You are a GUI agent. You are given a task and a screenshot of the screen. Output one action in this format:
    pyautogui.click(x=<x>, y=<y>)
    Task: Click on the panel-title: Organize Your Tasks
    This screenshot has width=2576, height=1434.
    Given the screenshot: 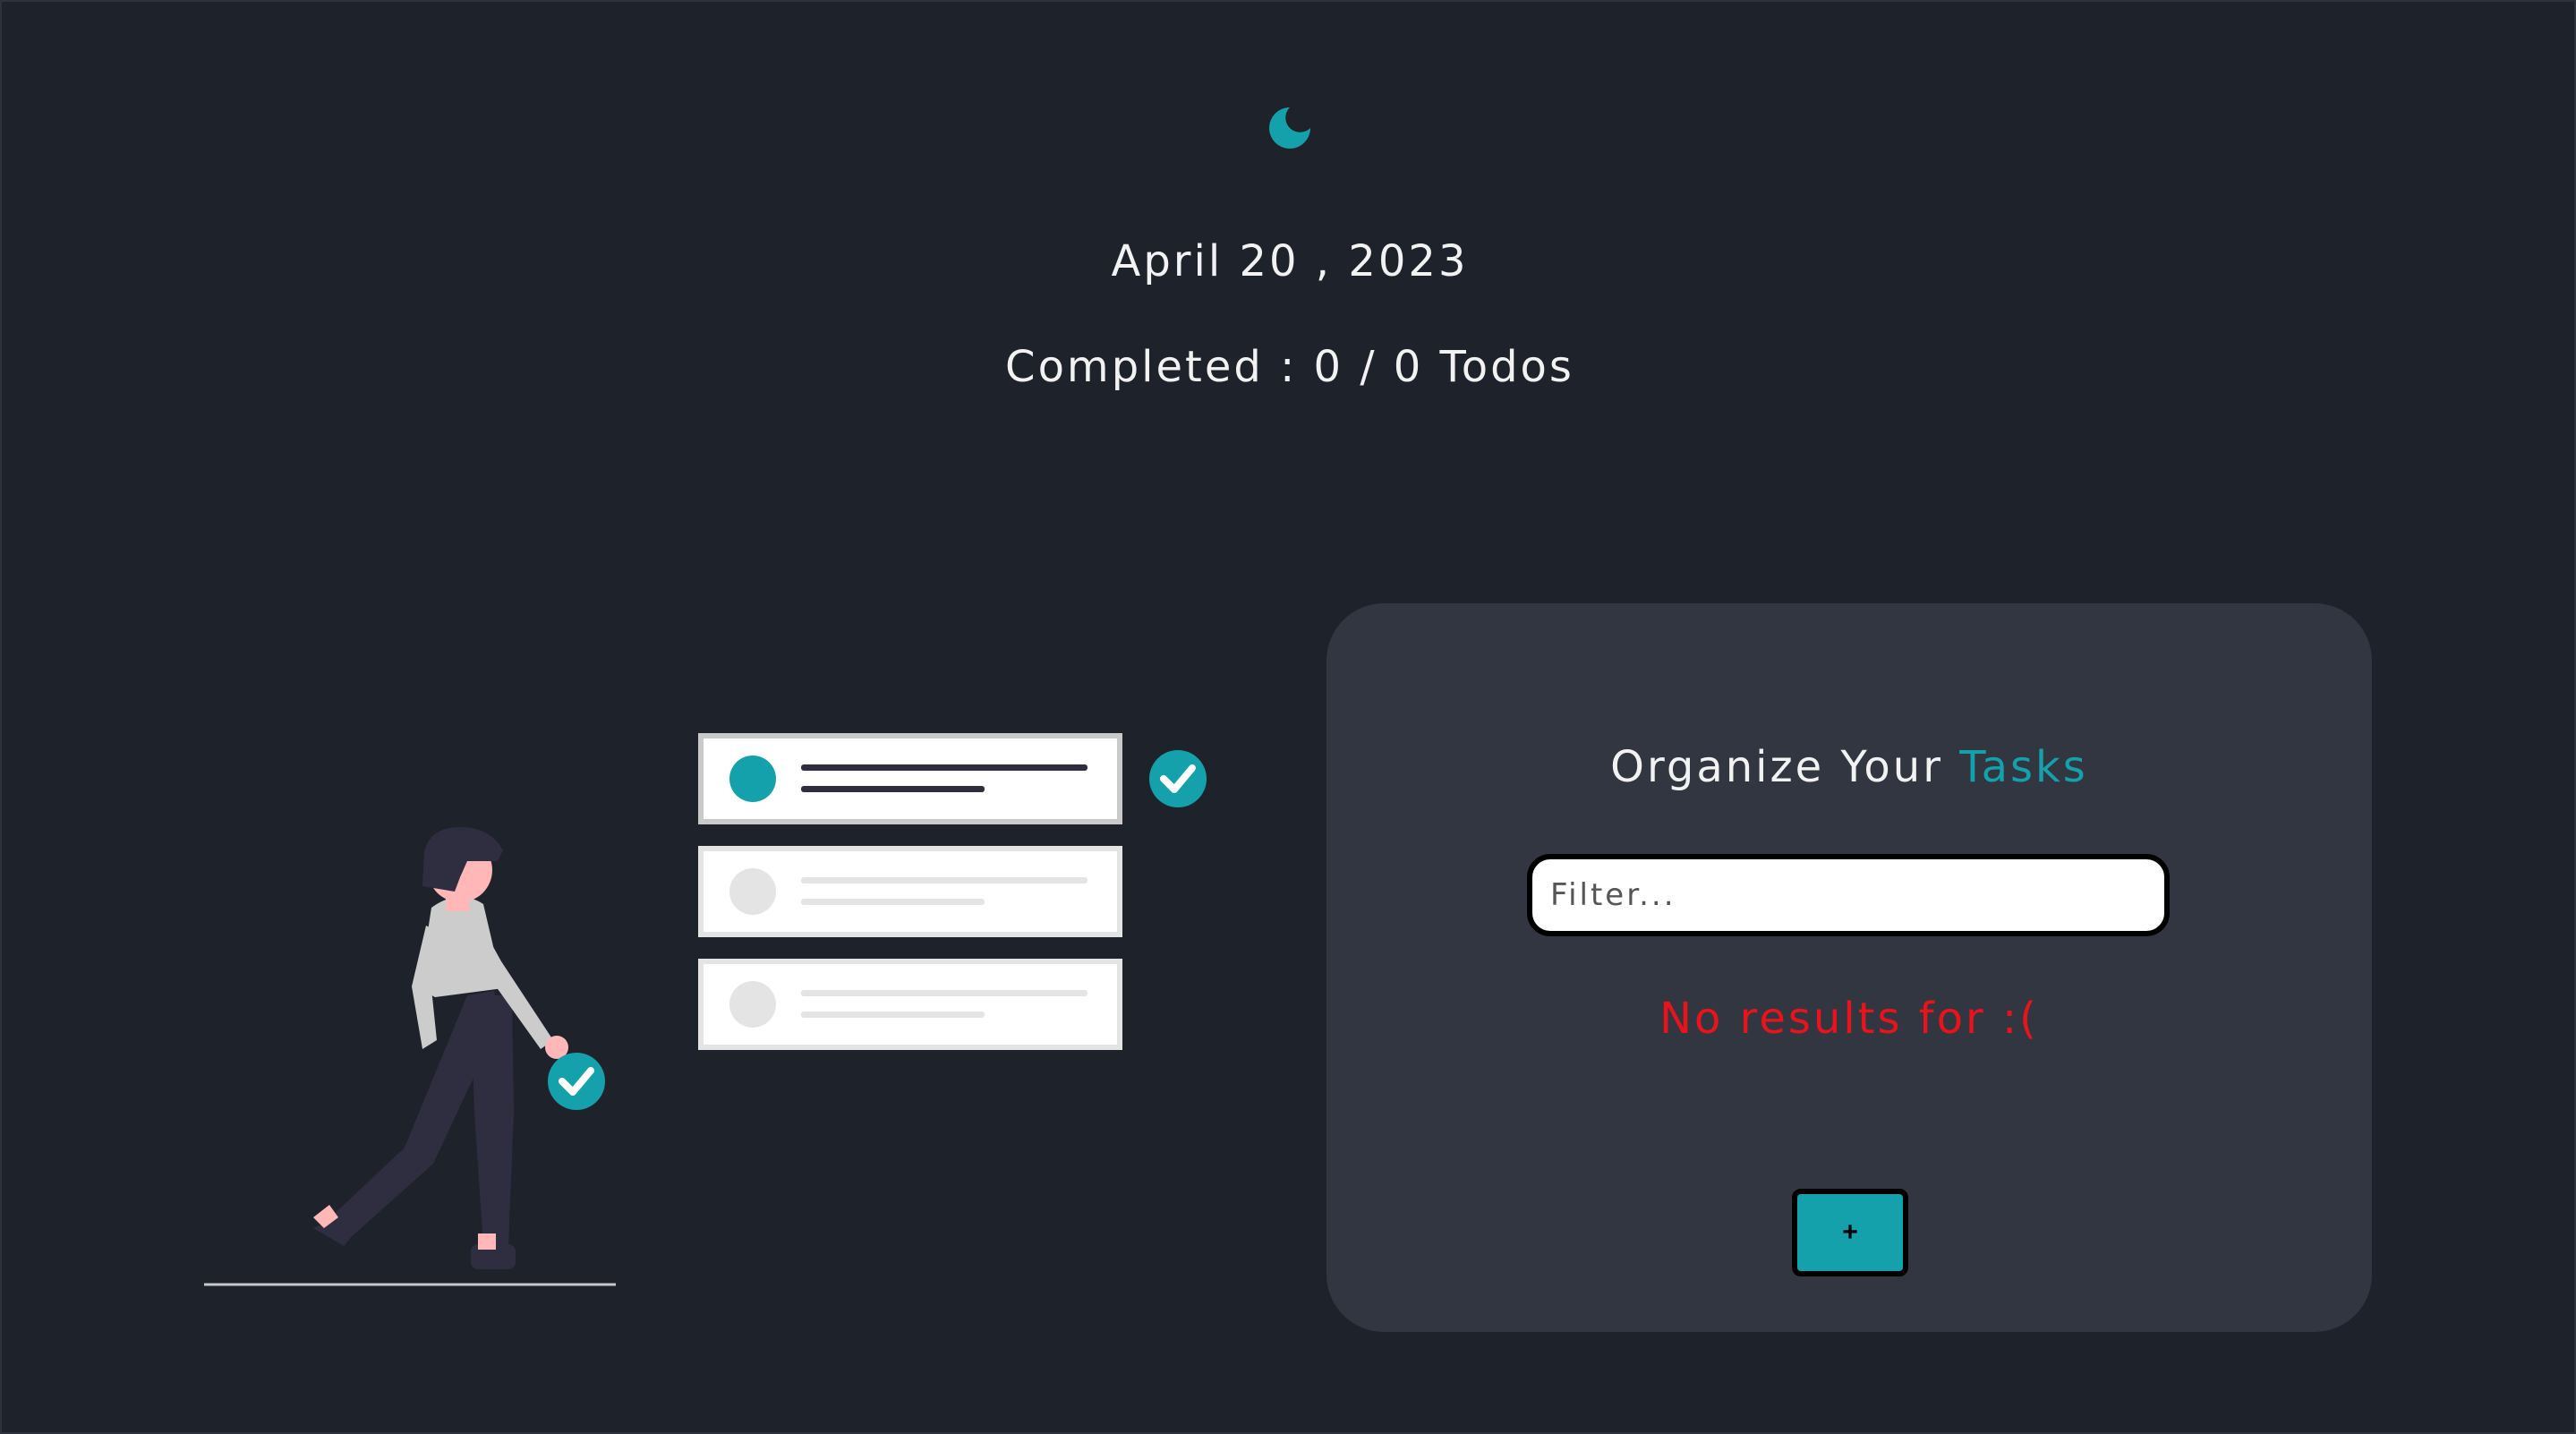 What is the action you would take?
    pyautogui.click(x=1849, y=767)
    